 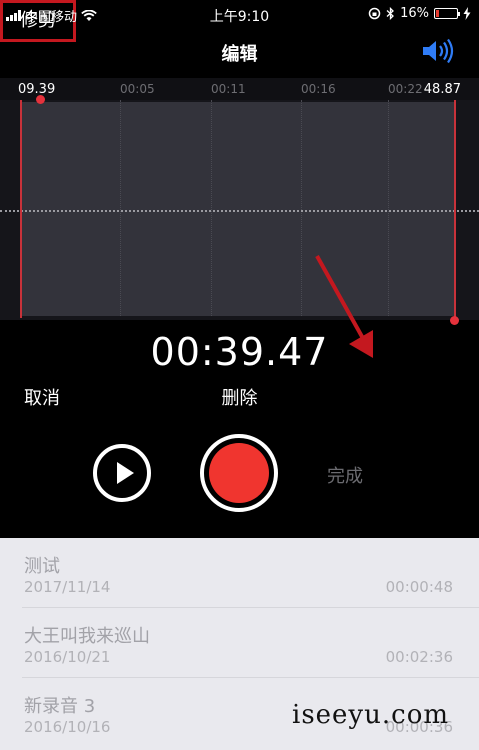 What do you see at coordinates (370, 715) in the screenshot?
I see `watermark: iseeyu.com` at bounding box center [370, 715].